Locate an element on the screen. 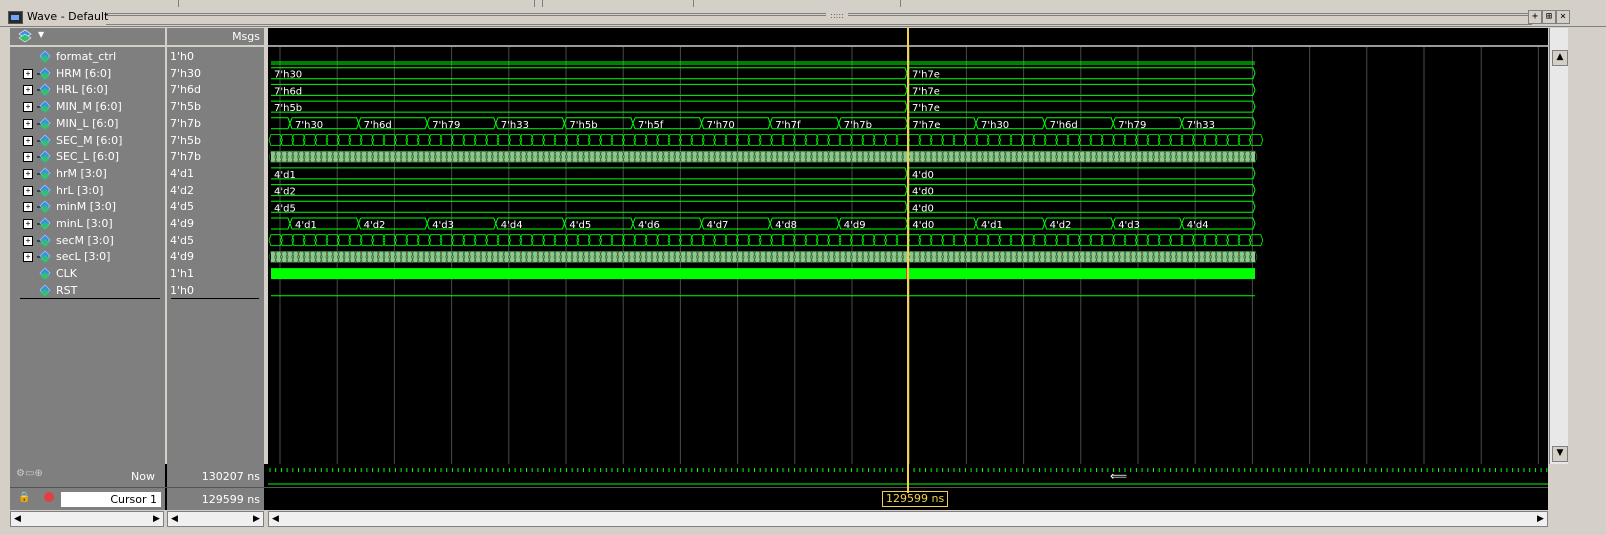 The image size is (1606, 535). signal-row: + MIN_M [6:0] is located at coordinates (87, 106).